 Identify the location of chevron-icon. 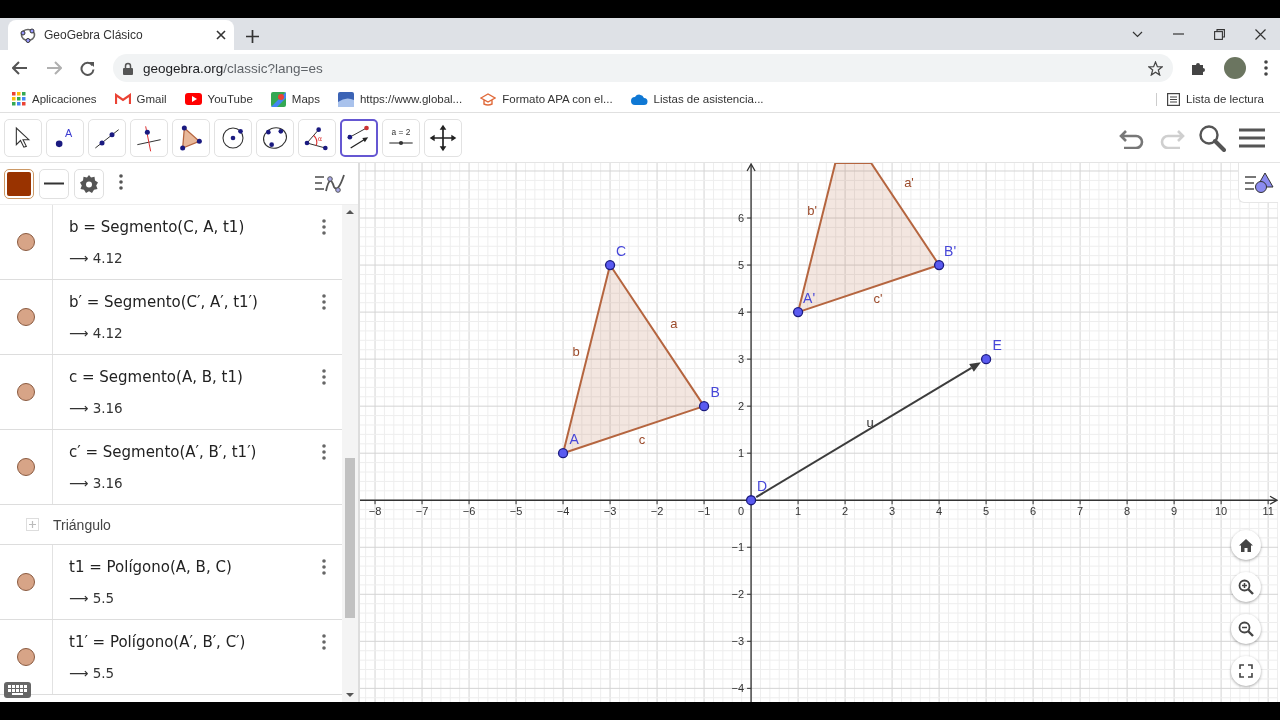
(1137, 34).